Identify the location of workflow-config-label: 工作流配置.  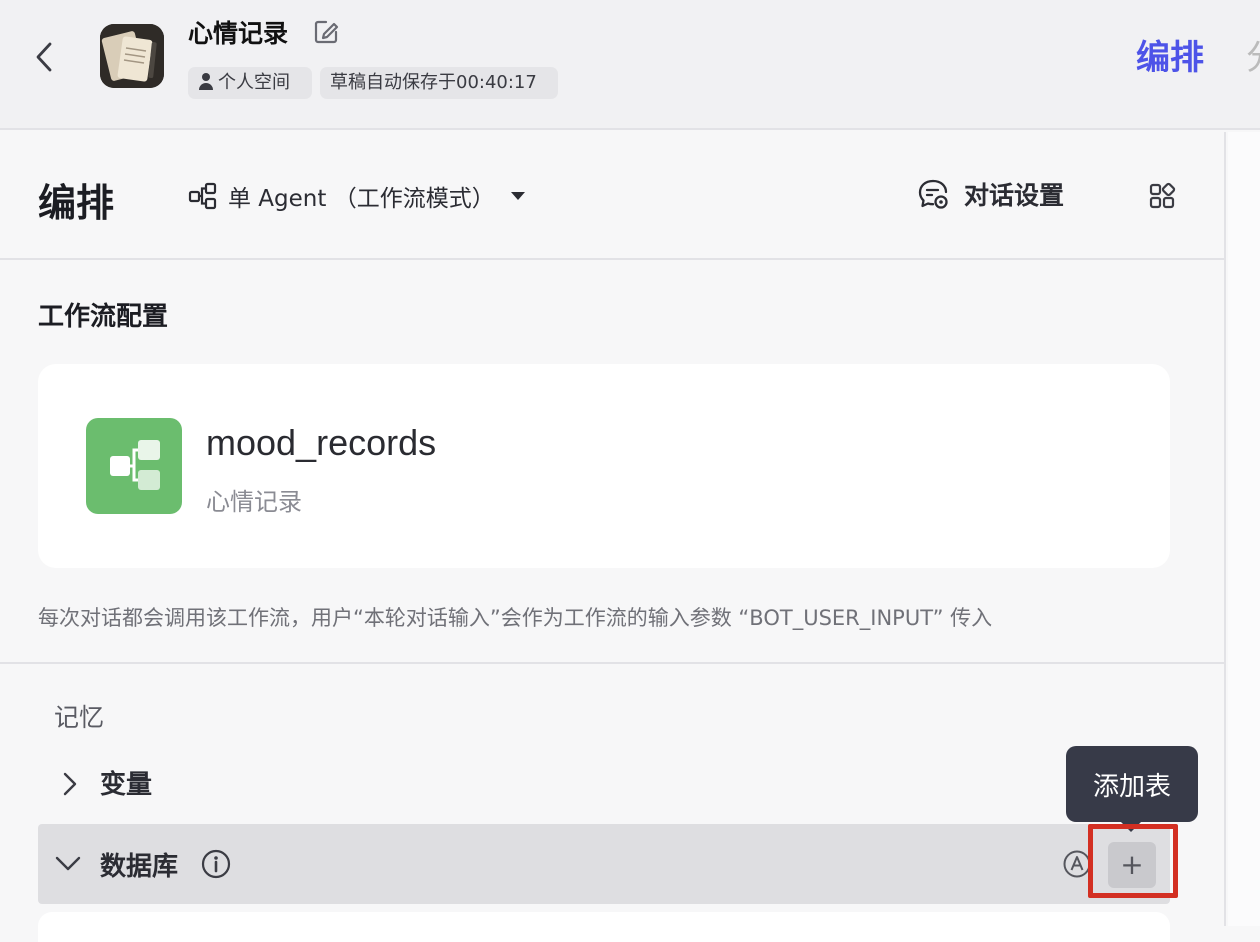
(103, 317).